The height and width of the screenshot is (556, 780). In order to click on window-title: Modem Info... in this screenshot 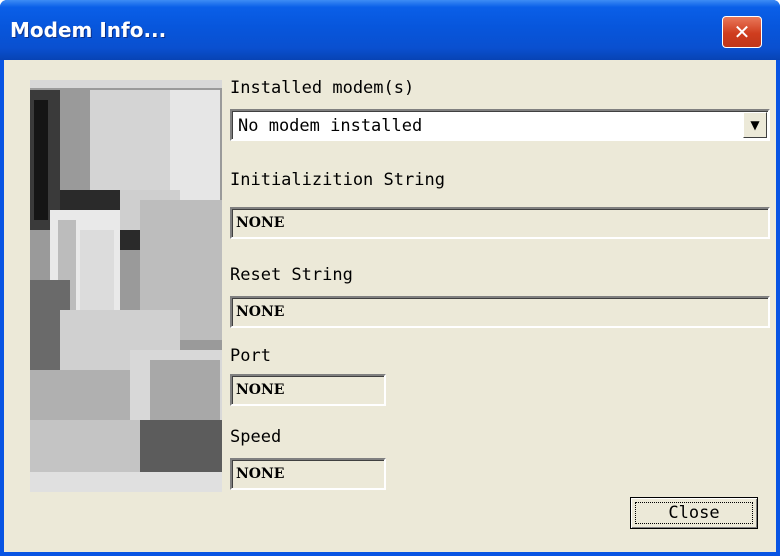, I will do `click(88, 30)`.